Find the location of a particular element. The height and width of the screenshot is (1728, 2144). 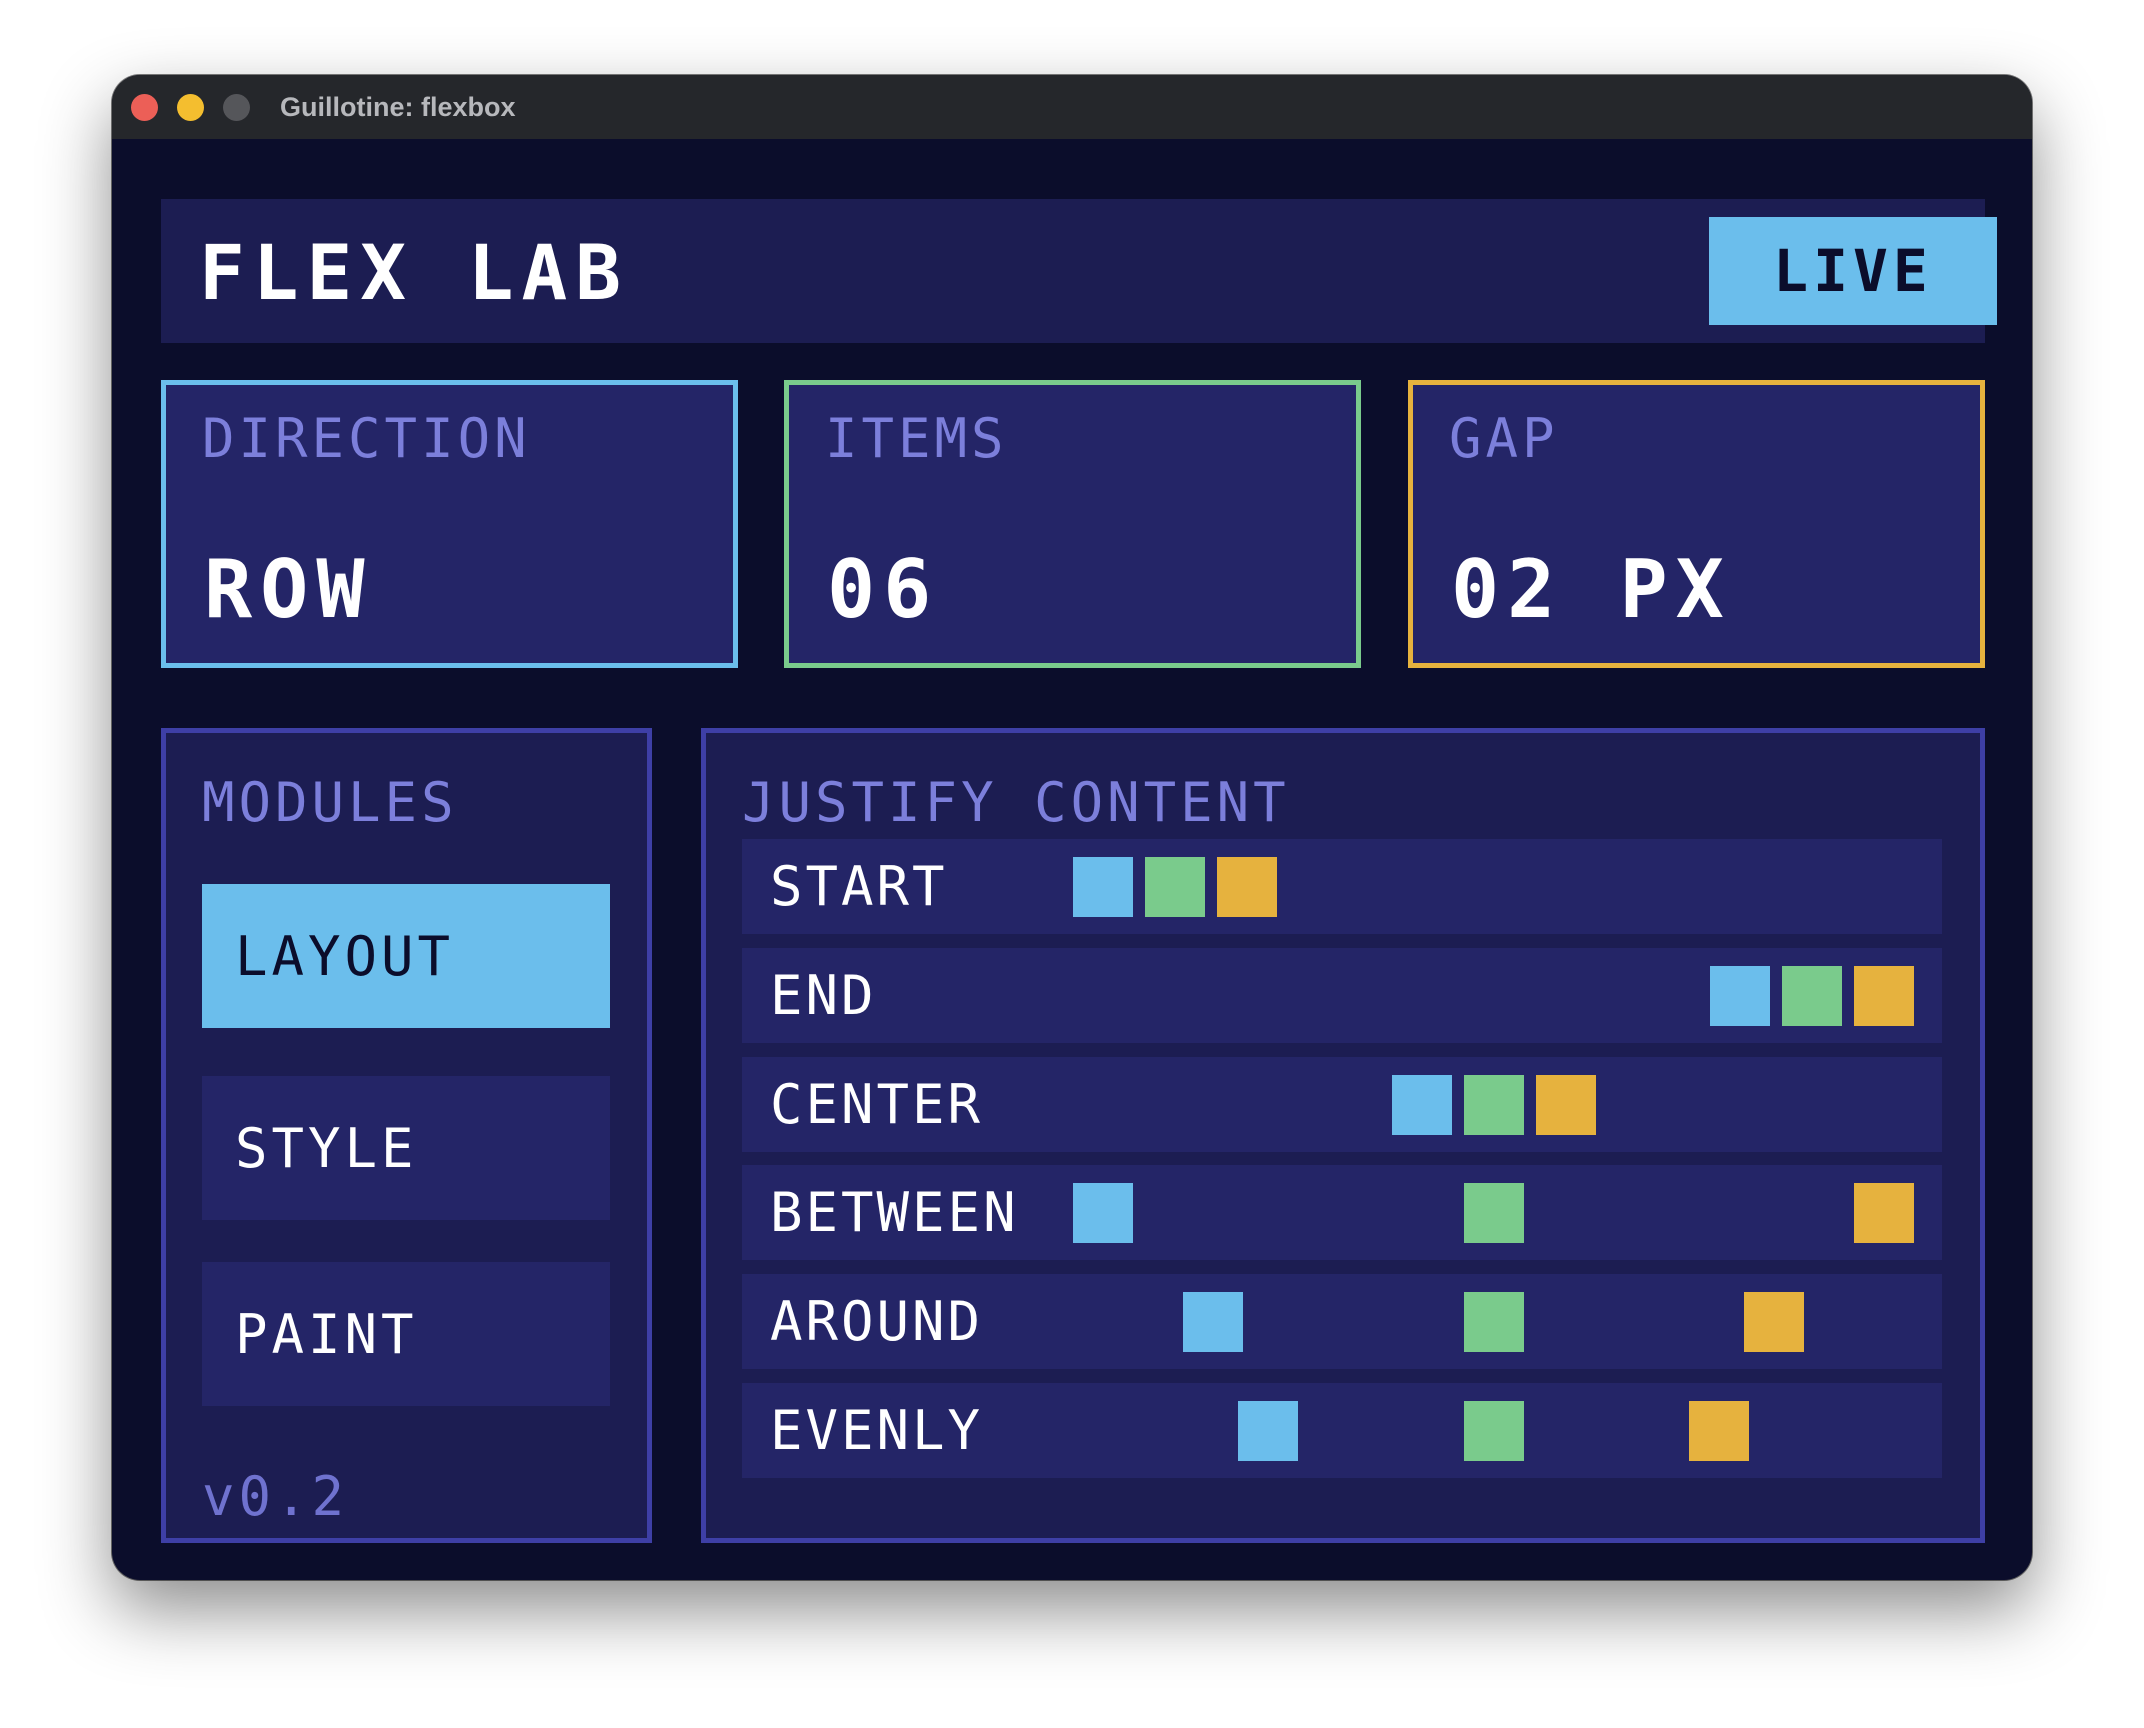

justify-row-label: START is located at coordinates (859, 886).